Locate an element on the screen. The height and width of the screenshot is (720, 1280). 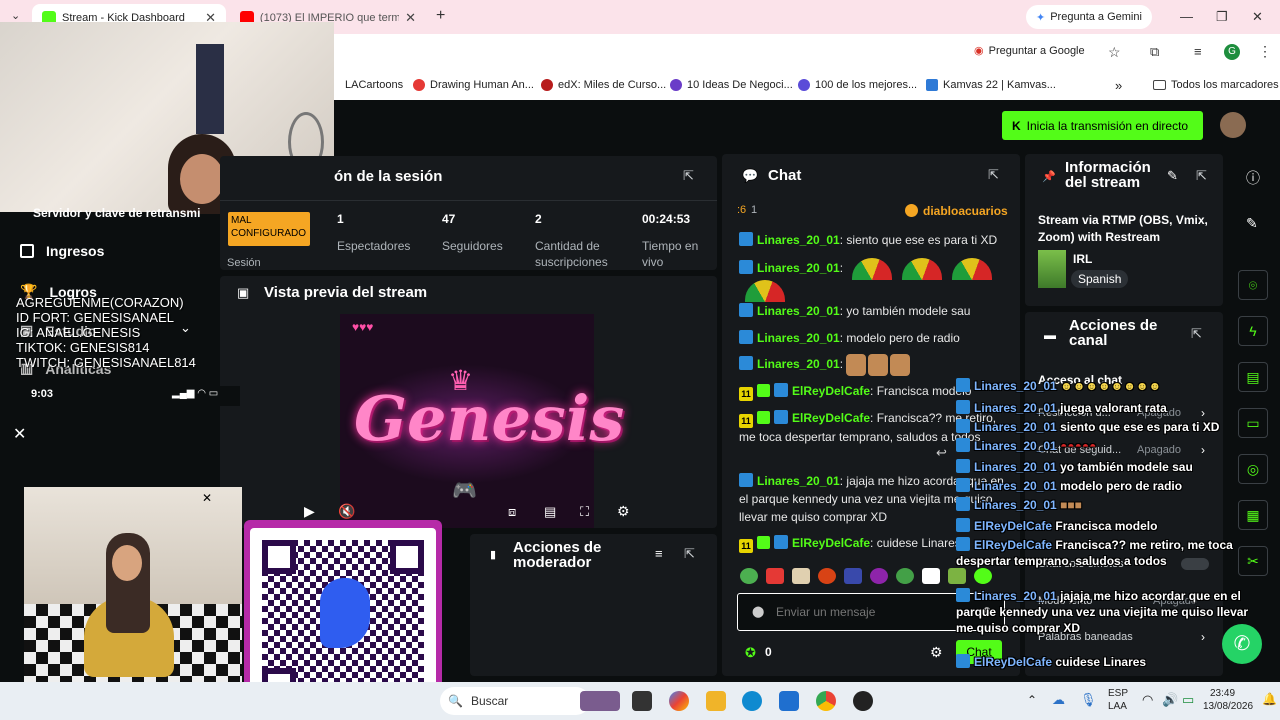
gemini-button: ✦ Pregunta a Gemini is located at coordinates (1089, 17).